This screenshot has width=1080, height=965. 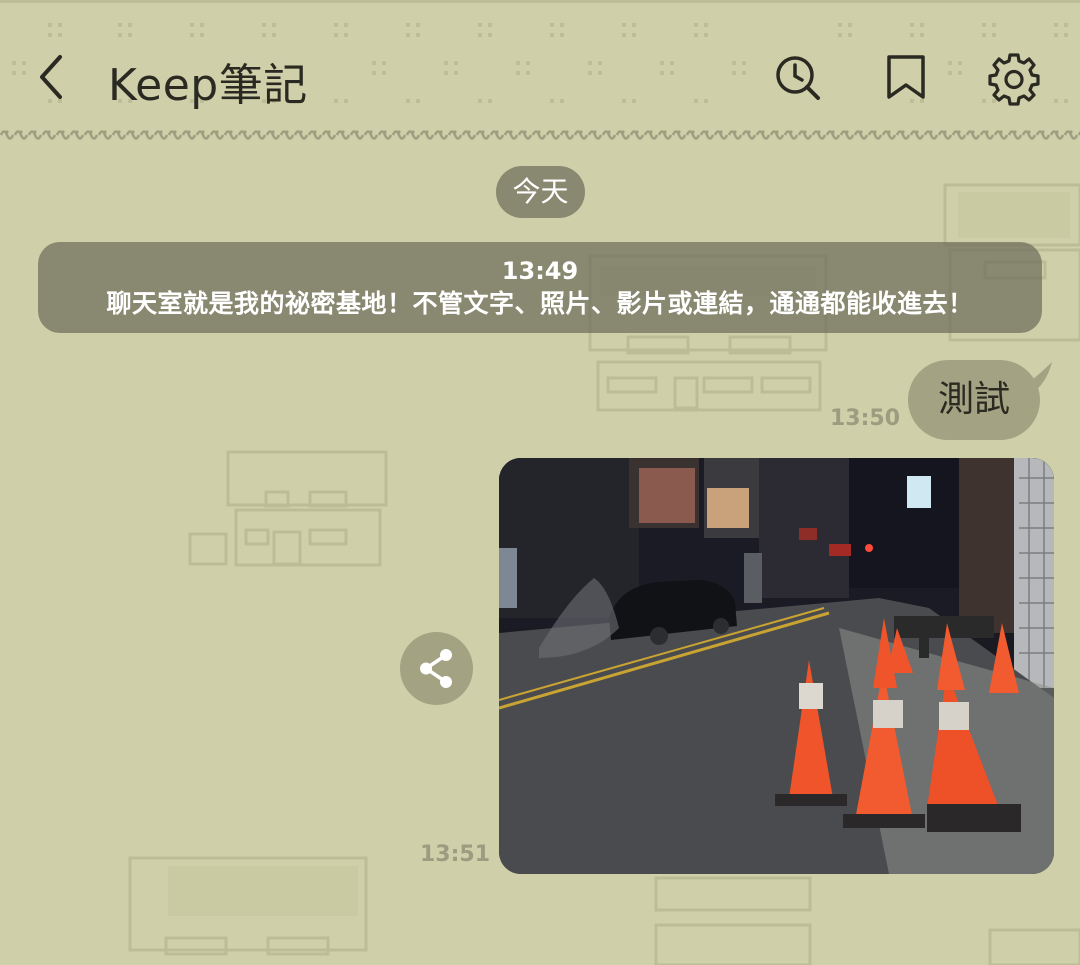 What do you see at coordinates (540, 192) in the screenshot?
I see `date-separator: 今天` at bounding box center [540, 192].